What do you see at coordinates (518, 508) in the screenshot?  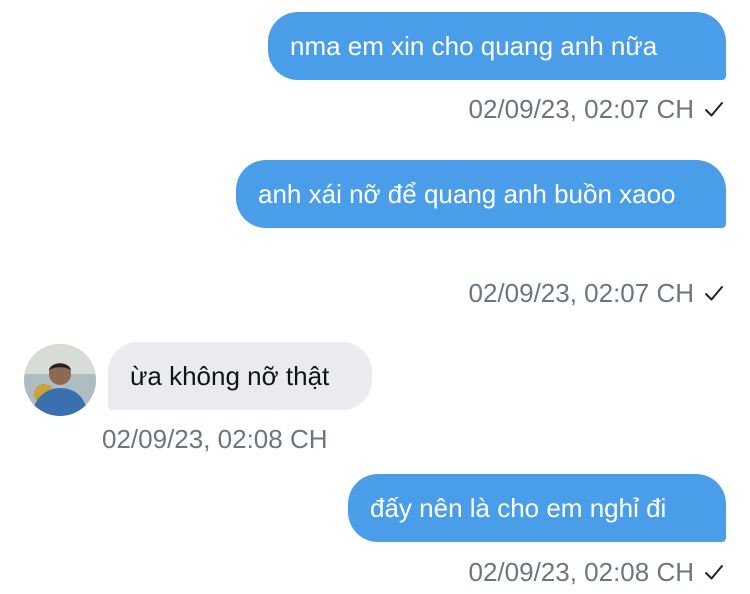 I see `message-text: đấy nên là cho em nghỉ đi` at bounding box center [518, 508].